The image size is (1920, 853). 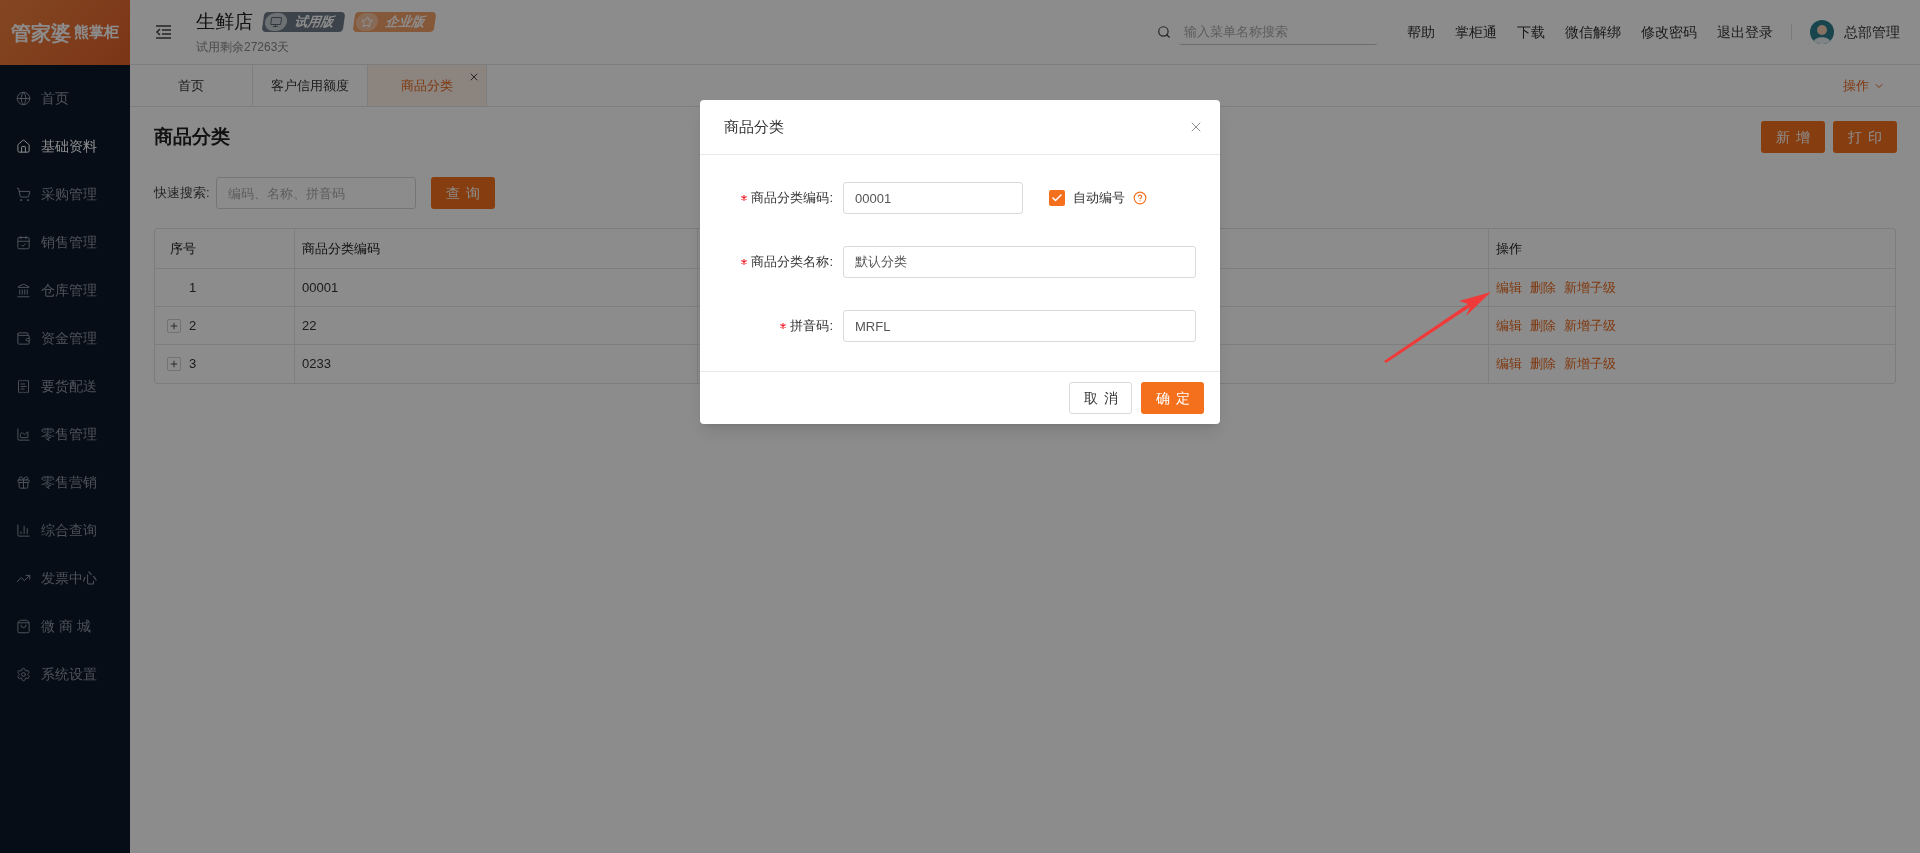 I want to click on search-icon, so click(x=1164, y=32).